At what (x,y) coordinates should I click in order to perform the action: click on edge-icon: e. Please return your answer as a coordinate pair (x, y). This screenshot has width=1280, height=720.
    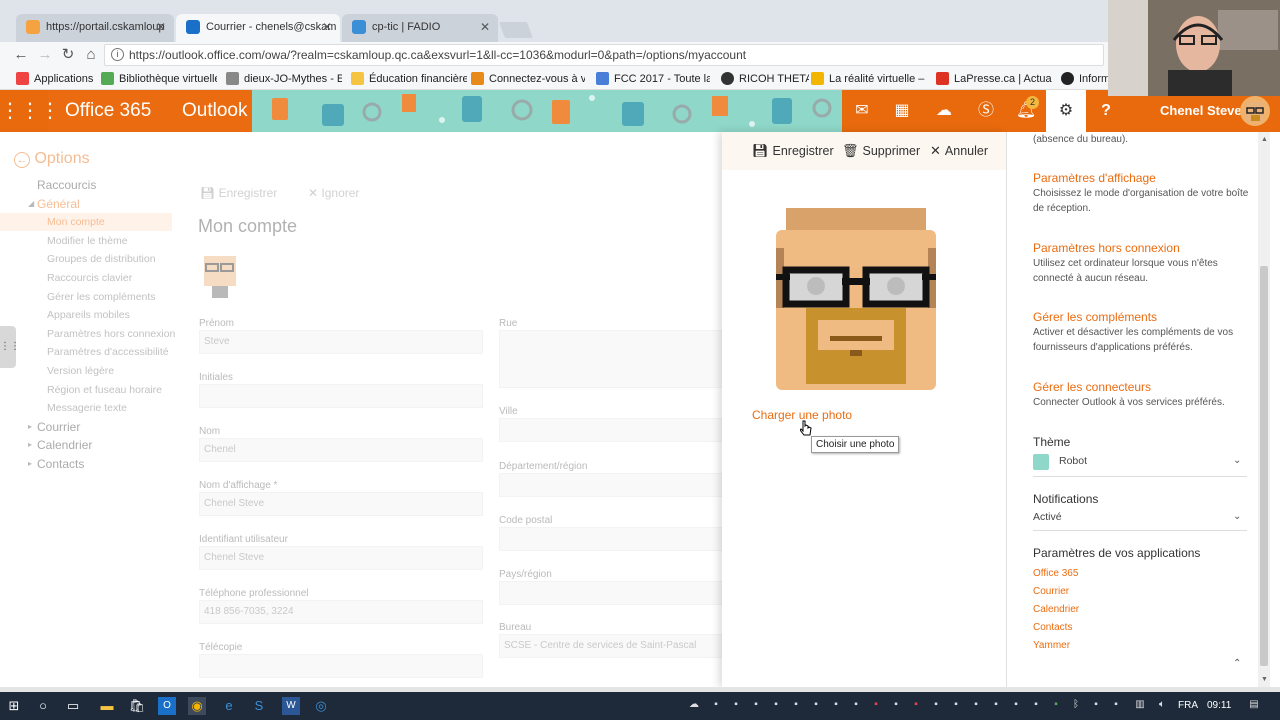
    Looking at the image, I should click on (229, 706).